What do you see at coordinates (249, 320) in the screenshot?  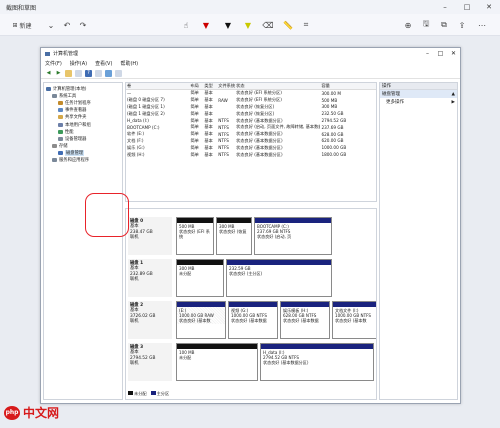 I see `partition-line: 状态良好 (基本数据` at bounding box center [249, 320].